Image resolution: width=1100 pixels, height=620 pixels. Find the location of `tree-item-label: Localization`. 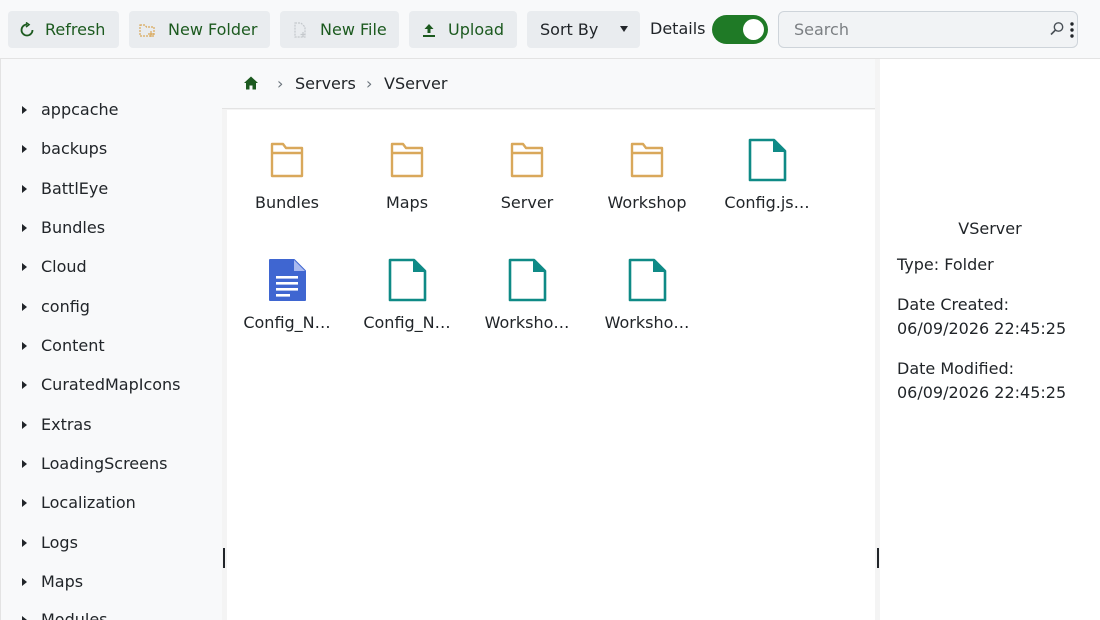

tree-item-label: Localization is located at coordinates (88, 502).